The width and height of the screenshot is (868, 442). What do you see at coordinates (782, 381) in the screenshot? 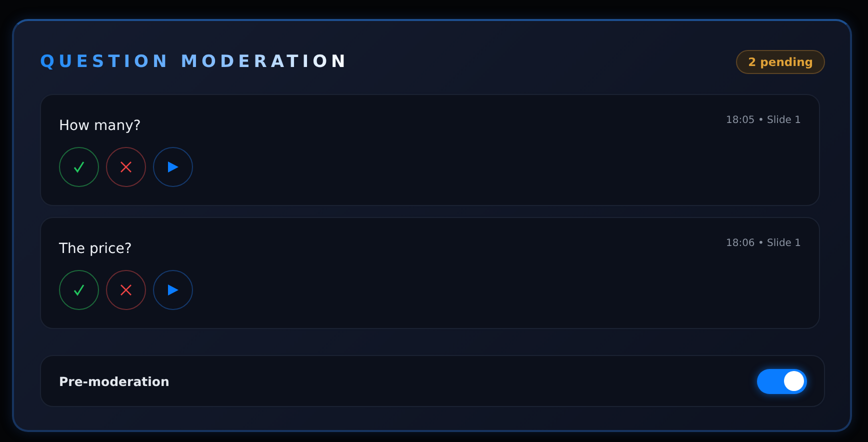
I see `toggle-switch` at bounding box center [782, 381].